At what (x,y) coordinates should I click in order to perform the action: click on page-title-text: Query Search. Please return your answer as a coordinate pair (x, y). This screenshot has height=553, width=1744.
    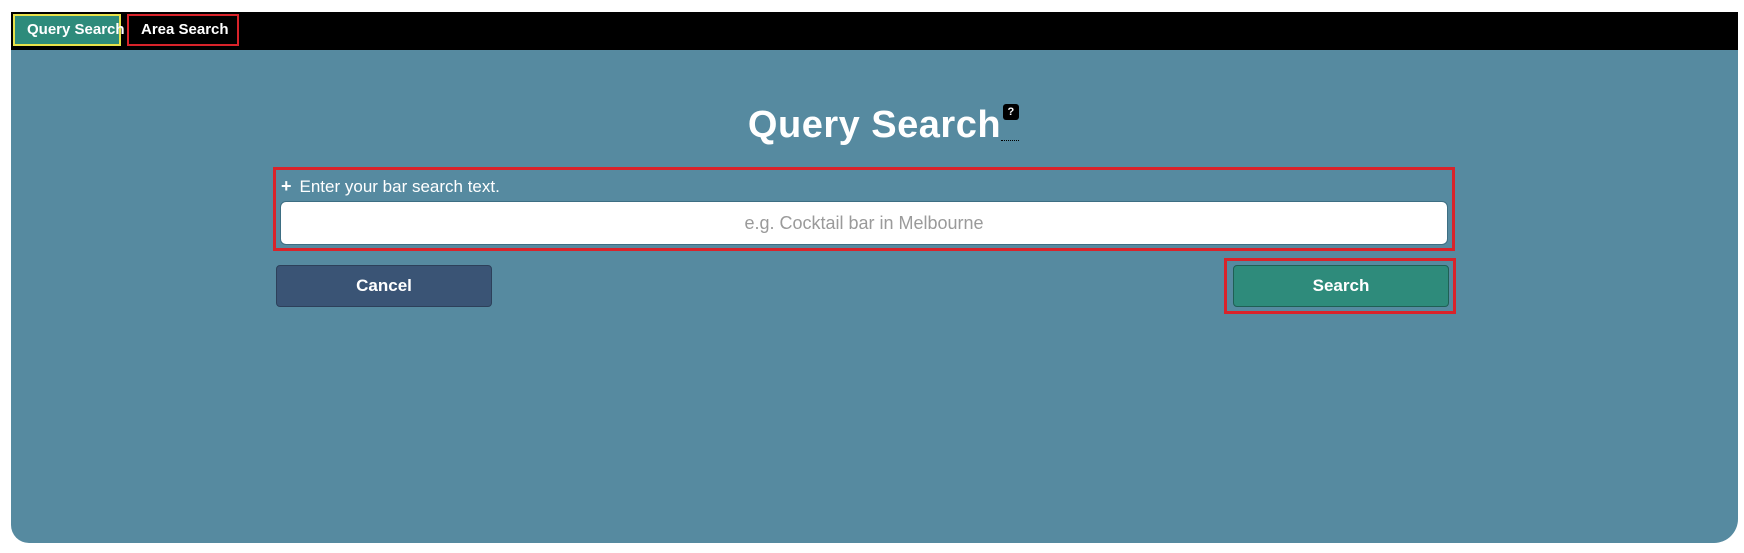
    Looking at the image, I should click on (874, 125).